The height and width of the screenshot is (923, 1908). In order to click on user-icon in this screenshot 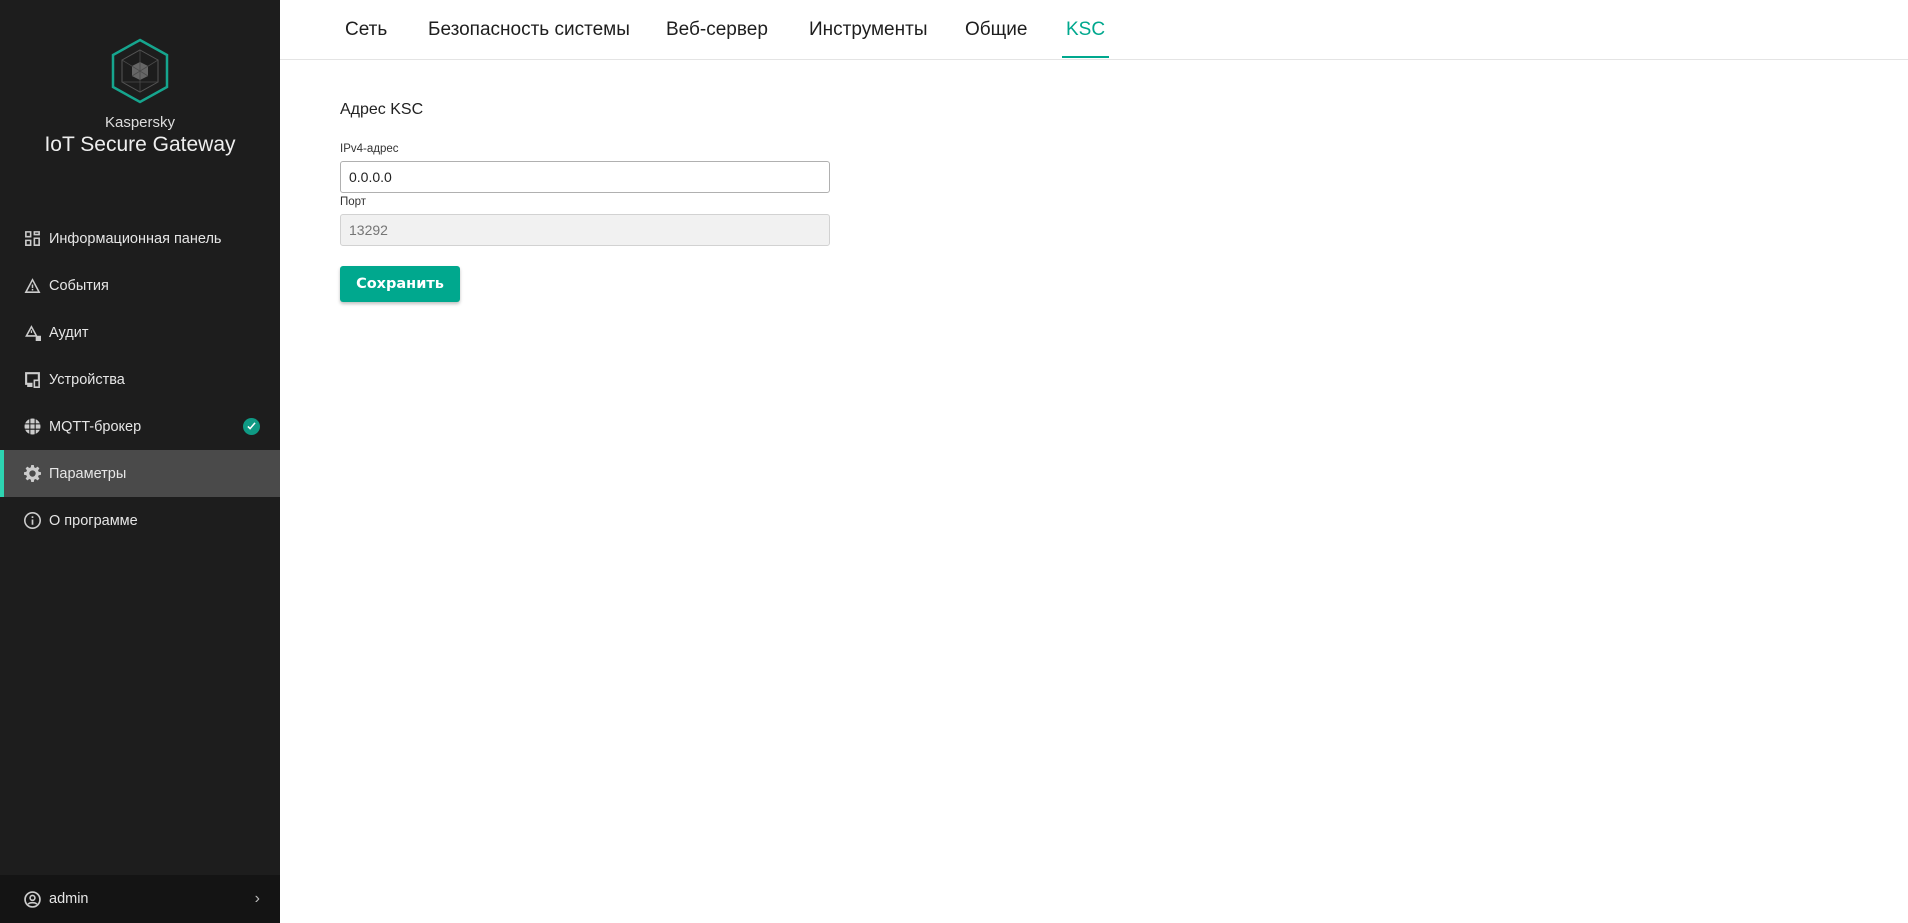, I will do `click(32, 899)`.